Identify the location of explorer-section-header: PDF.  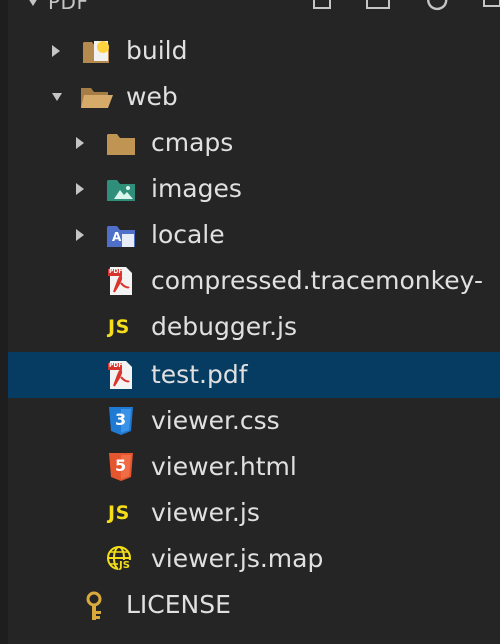
(250, 9).